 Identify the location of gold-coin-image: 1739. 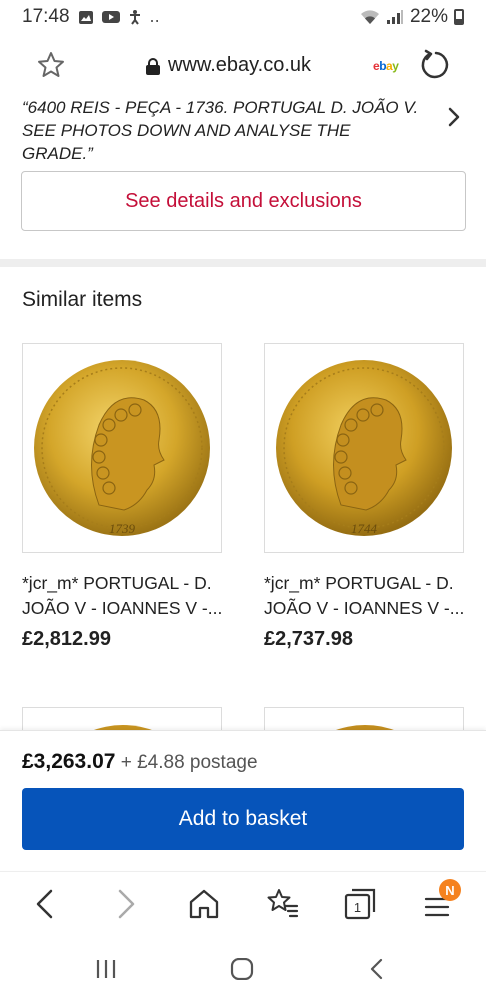
(122, 448).